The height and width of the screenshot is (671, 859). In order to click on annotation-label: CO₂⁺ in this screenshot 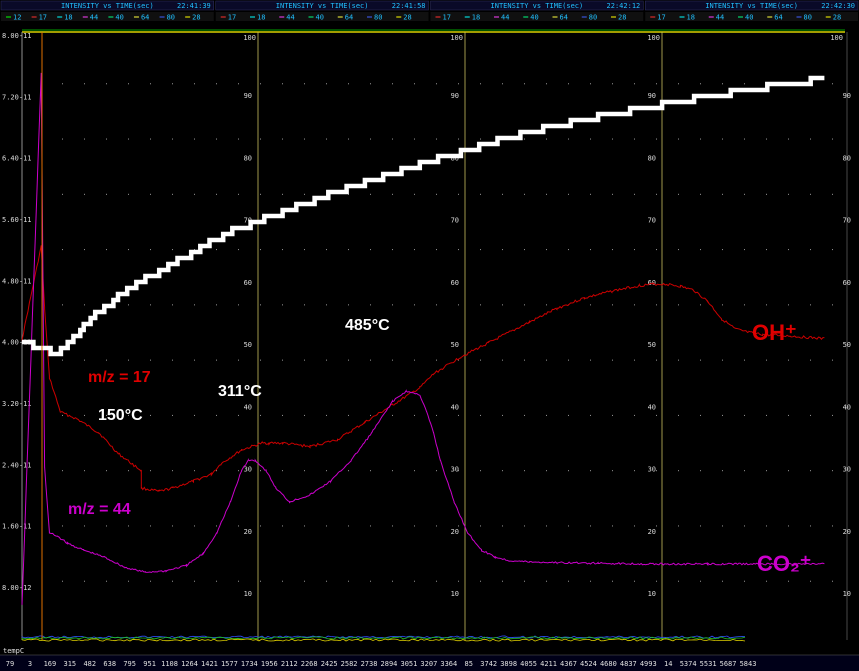, I will do `click(784, 563)`.